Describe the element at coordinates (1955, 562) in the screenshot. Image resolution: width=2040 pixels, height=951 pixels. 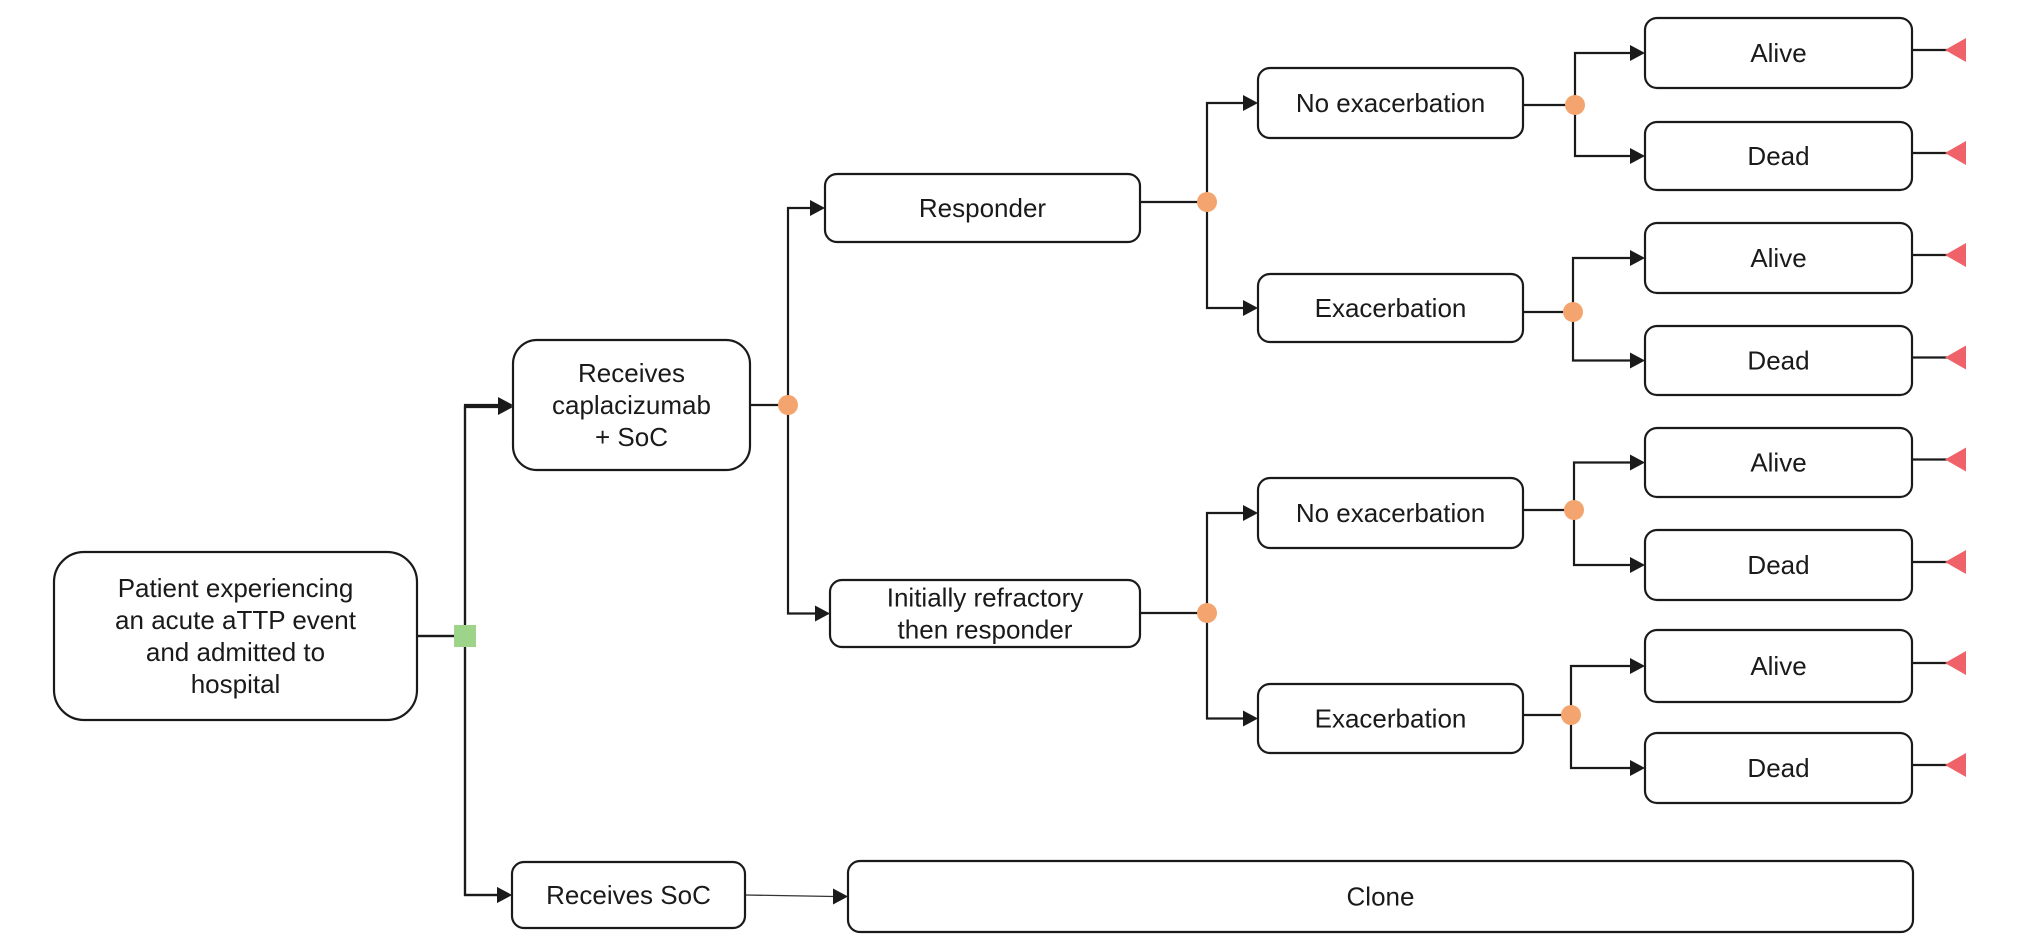
I see `terminal-node-o3-dead-triangle-icon` at that location.